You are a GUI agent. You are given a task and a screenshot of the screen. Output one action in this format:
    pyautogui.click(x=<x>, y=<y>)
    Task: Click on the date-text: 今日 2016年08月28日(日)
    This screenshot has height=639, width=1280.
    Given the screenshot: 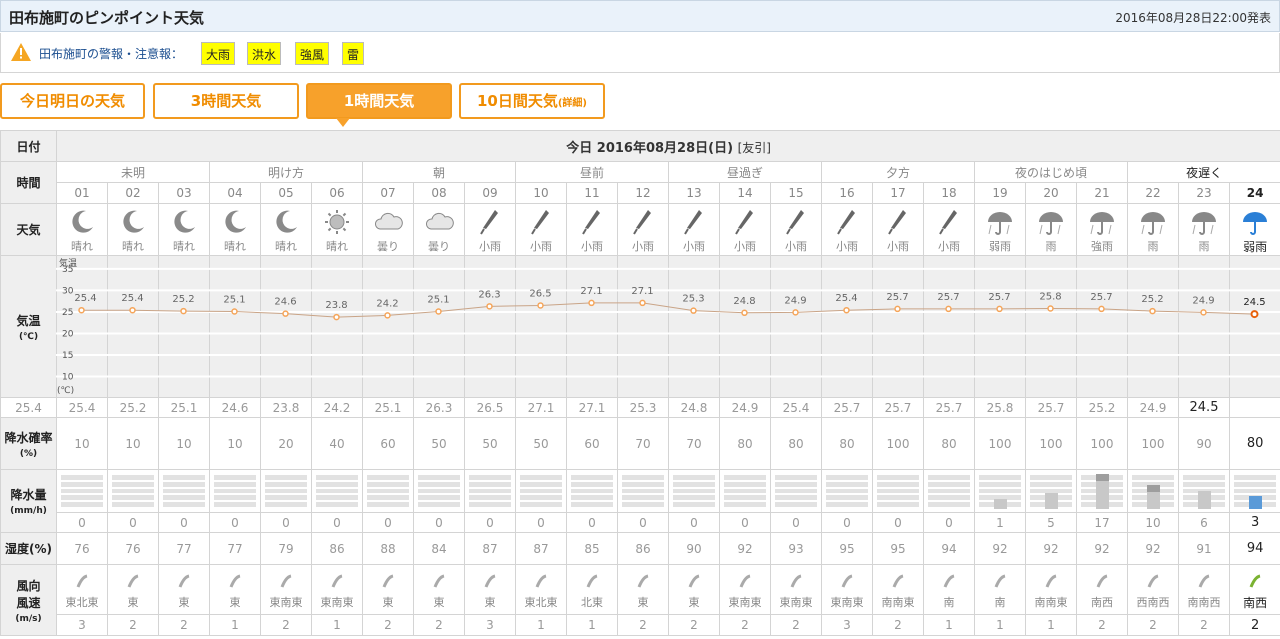 What is the action you would take?
    pyautogui.click(x=650, y=148)
    